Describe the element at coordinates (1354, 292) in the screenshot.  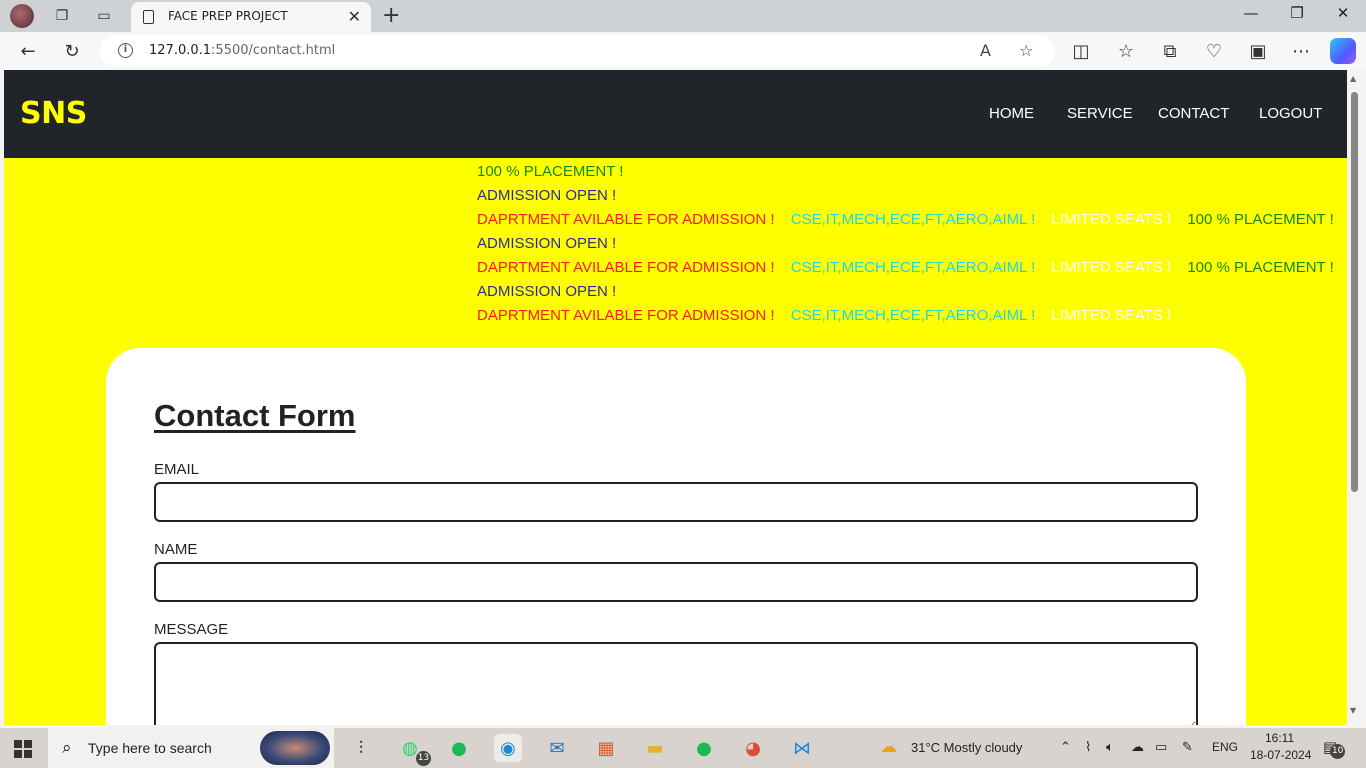
I see `scrollbar-thumb` at that location.